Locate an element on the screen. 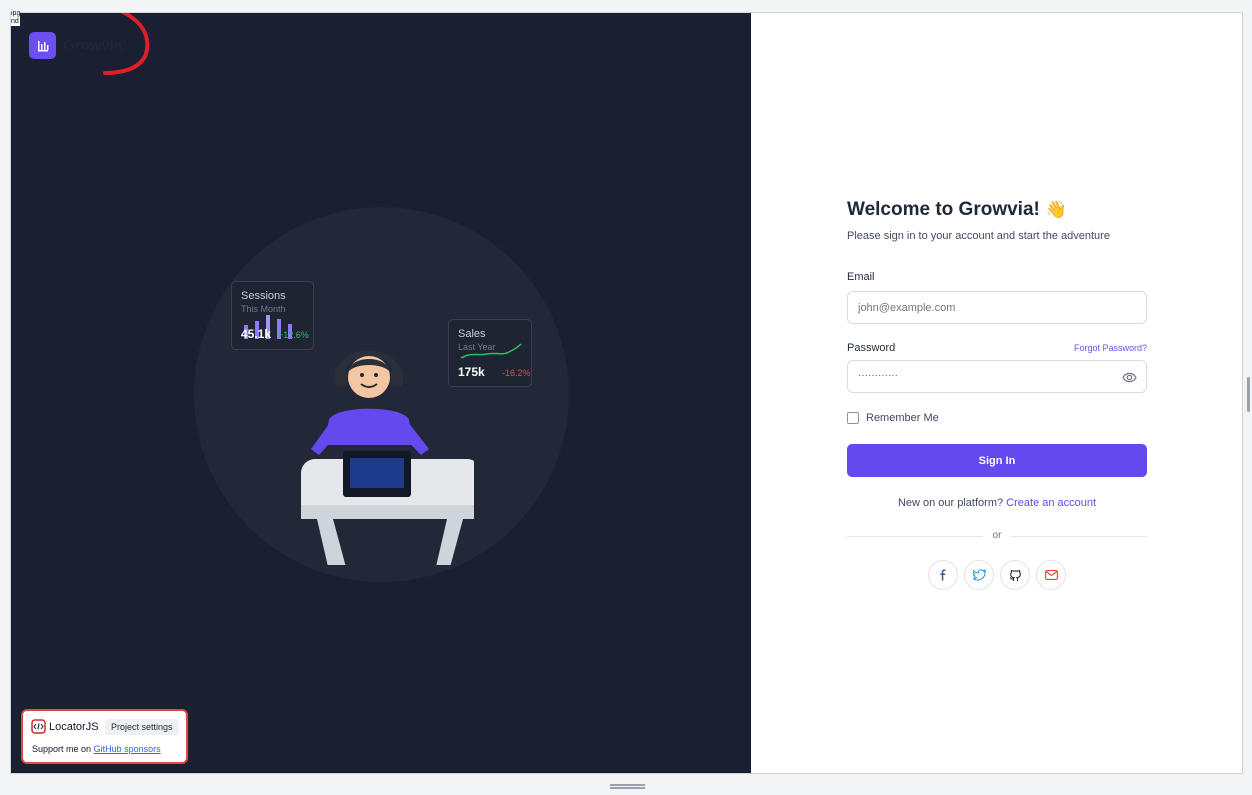  welcome-heading: Welcome to Growvia! is located at coordinates (943, 209).